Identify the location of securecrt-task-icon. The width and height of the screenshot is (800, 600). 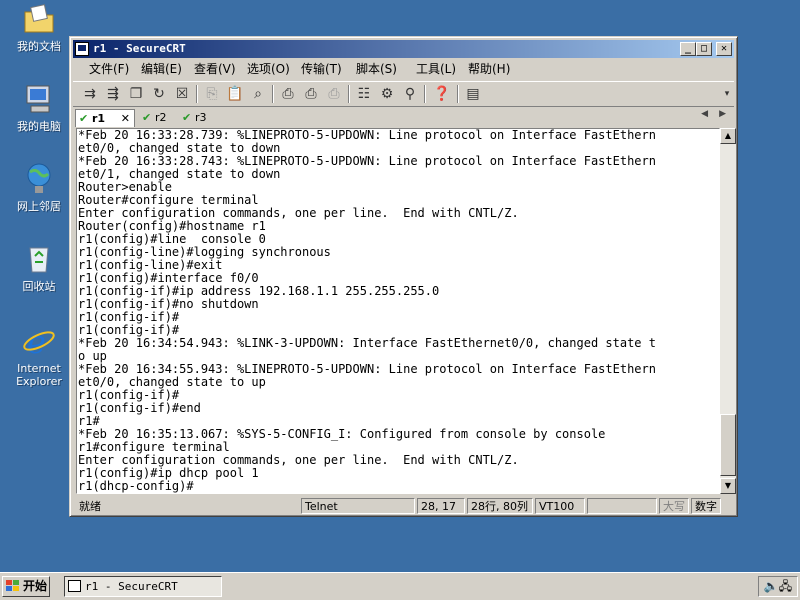
(74, 586).